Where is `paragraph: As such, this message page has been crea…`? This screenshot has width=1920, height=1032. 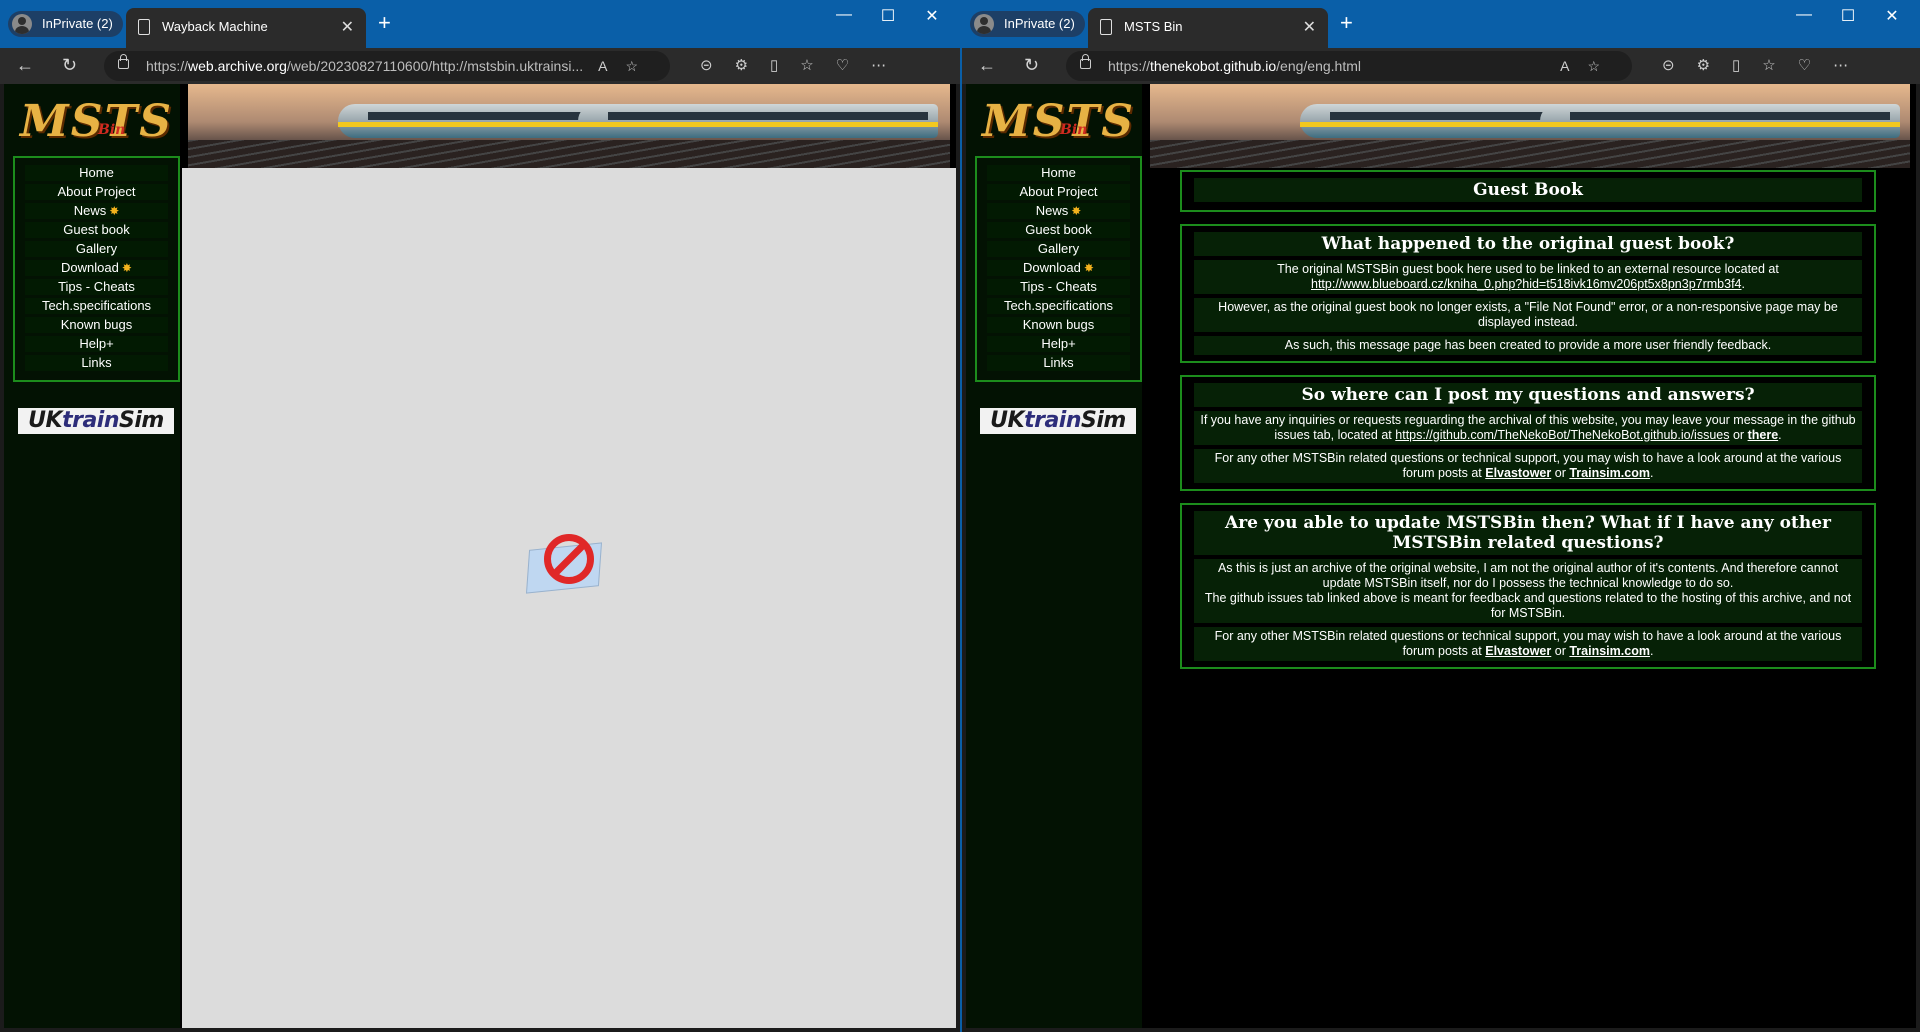
paragraph: As such, this message page has been crea… is located at coordinates (1528, 345).